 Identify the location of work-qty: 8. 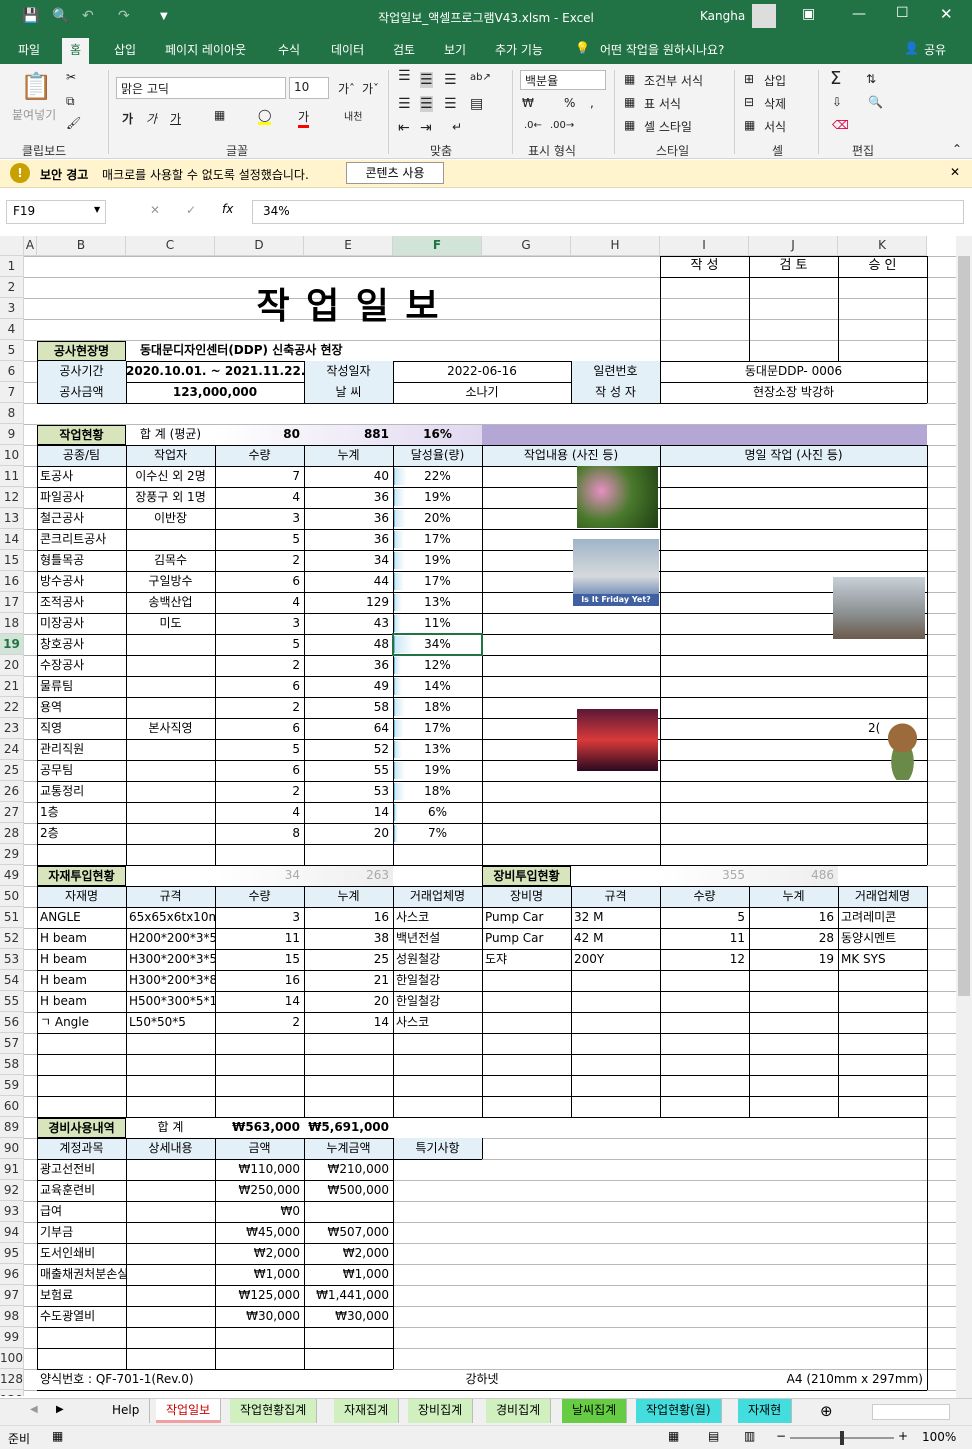
(259, 833).